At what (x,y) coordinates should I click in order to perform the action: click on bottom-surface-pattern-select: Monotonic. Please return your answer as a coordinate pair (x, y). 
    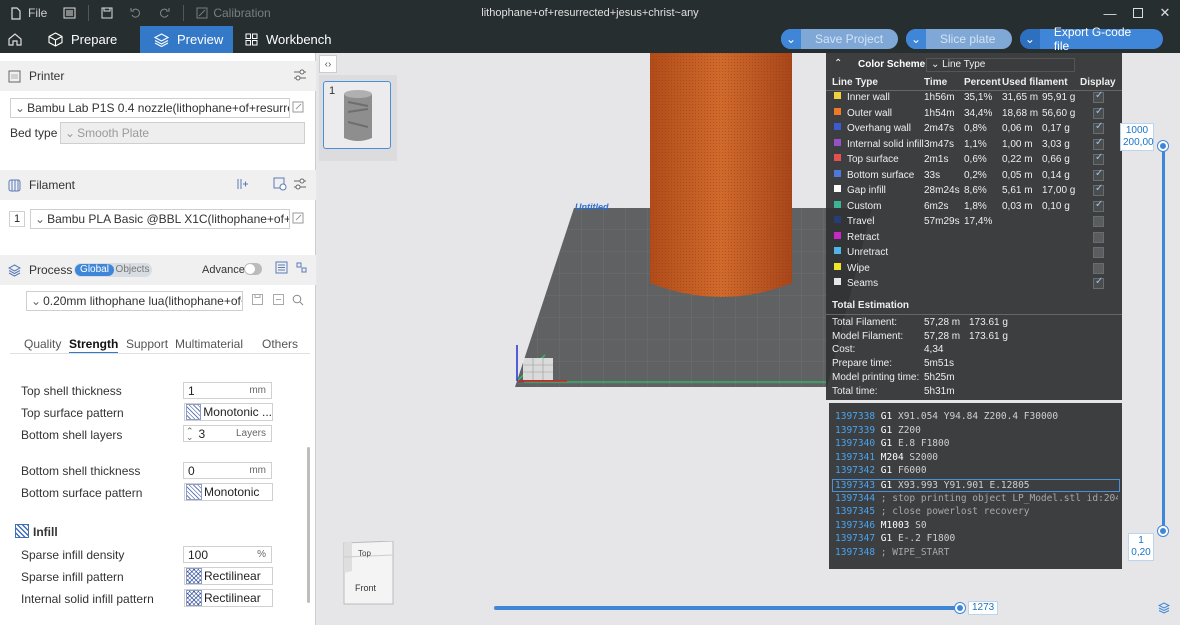
    Looking at the image, I should click on (228, 492).